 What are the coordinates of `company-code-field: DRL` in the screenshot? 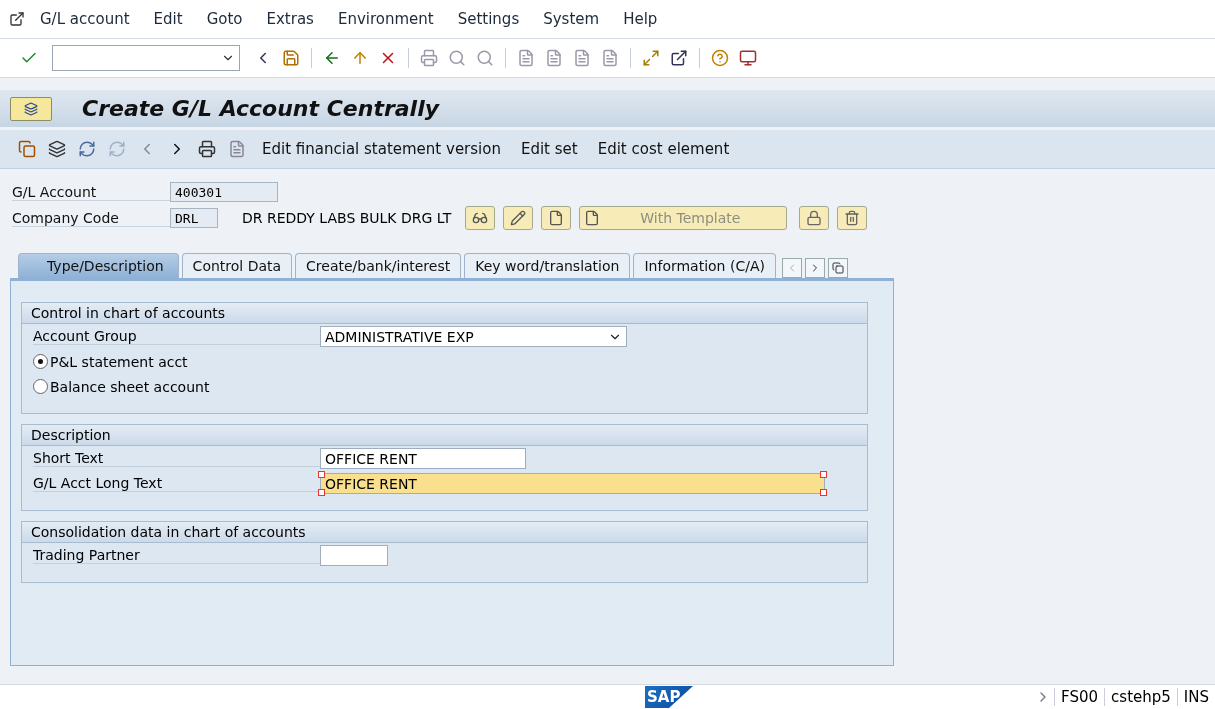 It's located at (194, 218).